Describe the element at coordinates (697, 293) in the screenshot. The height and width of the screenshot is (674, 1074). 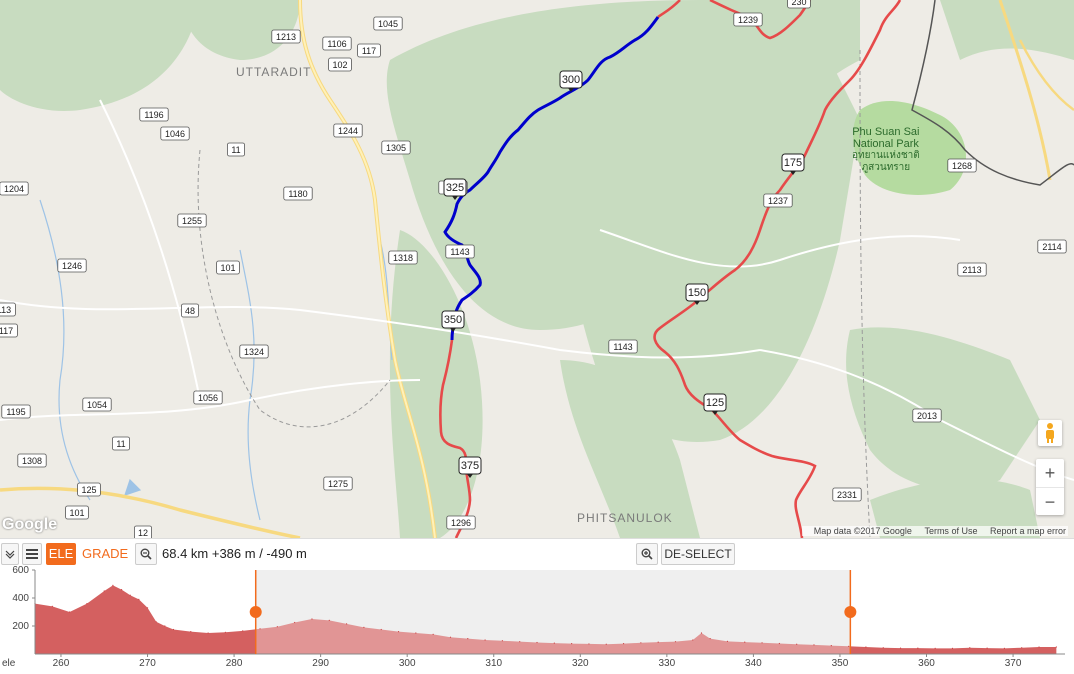
I see `km-marker-text: 150` at that location.